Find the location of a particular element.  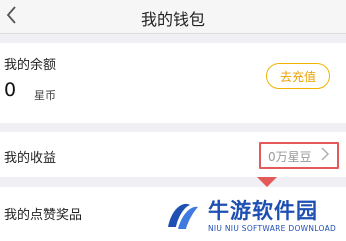

watermark-subtitle: NIU NIU SOFTWARE DOWNLOAD is located at coordinates (272, 228).